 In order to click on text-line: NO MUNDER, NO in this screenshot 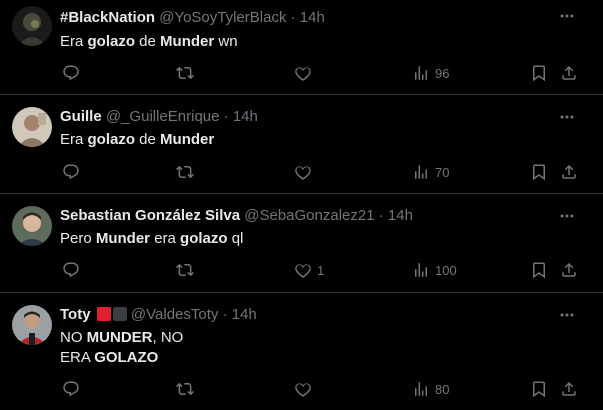, I will do `click(121, 338)`.